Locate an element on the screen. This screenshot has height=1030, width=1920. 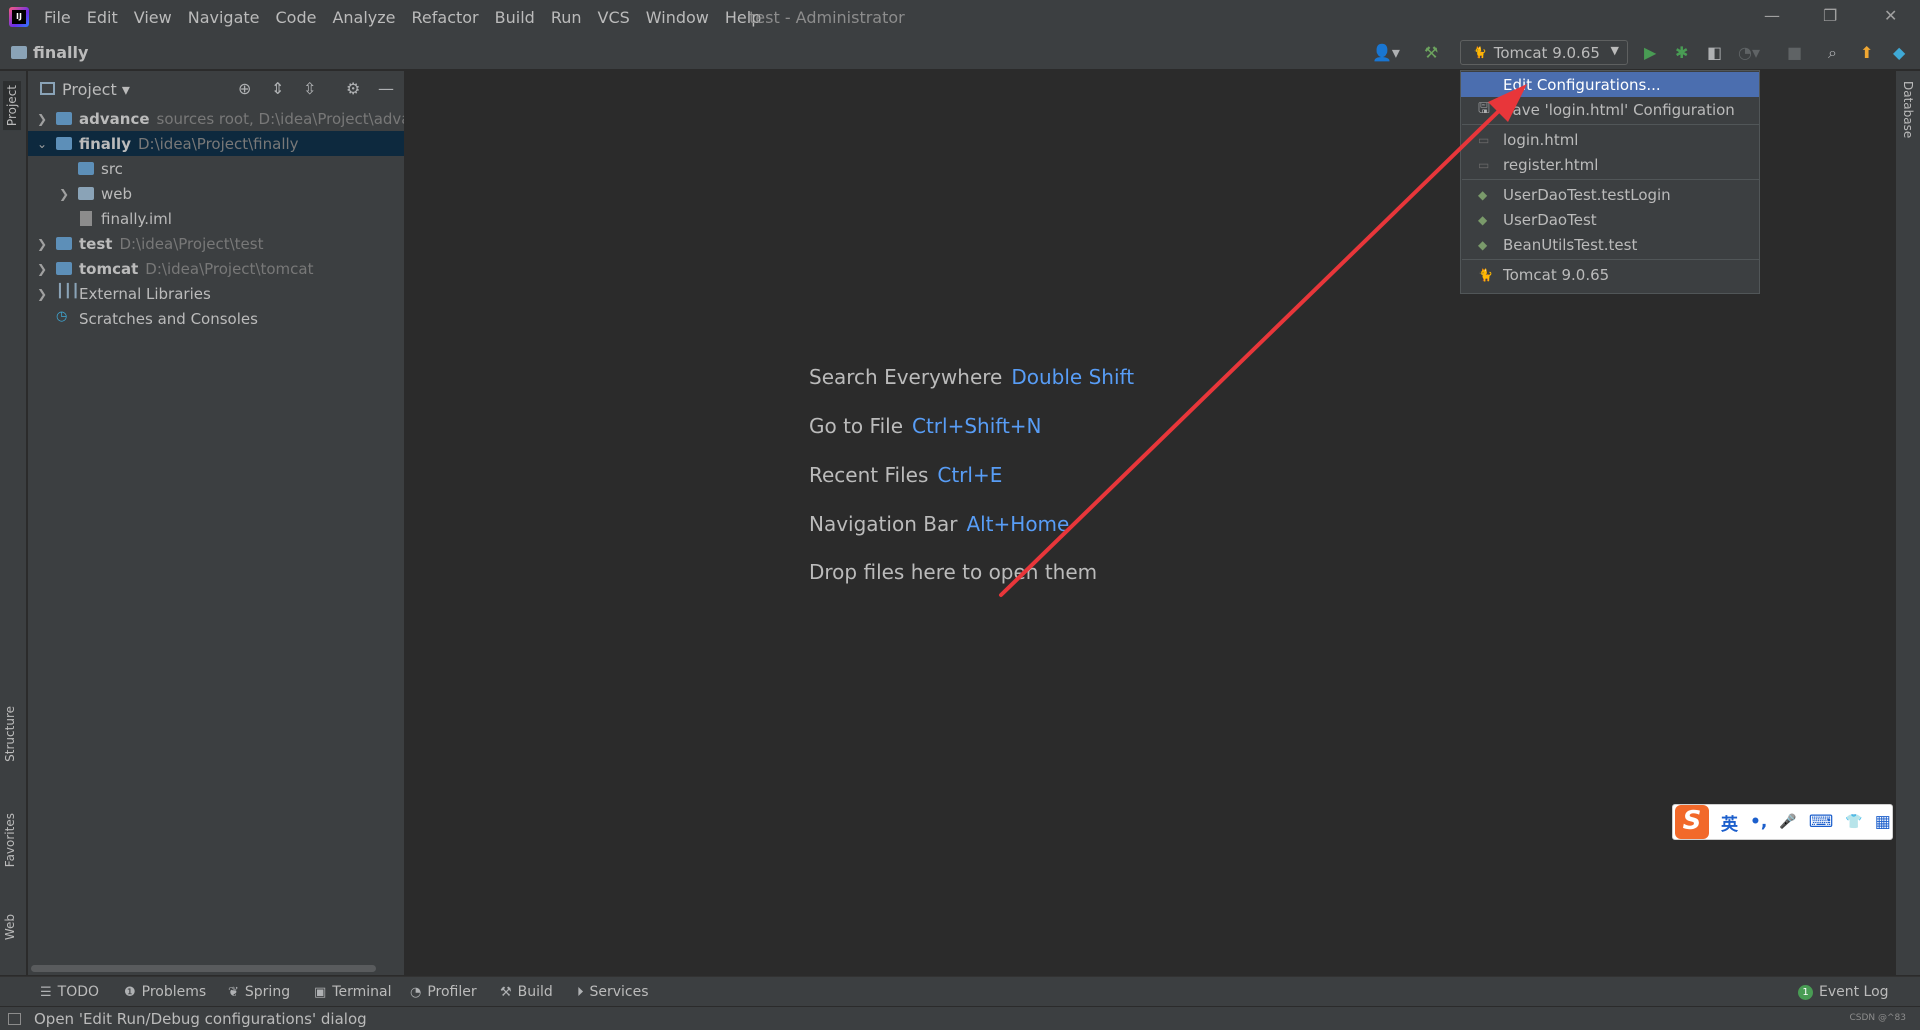
menu-item-beanutilstest-test: ◆ BeanUtilsTest.test is located at coordinates (1610, 244).